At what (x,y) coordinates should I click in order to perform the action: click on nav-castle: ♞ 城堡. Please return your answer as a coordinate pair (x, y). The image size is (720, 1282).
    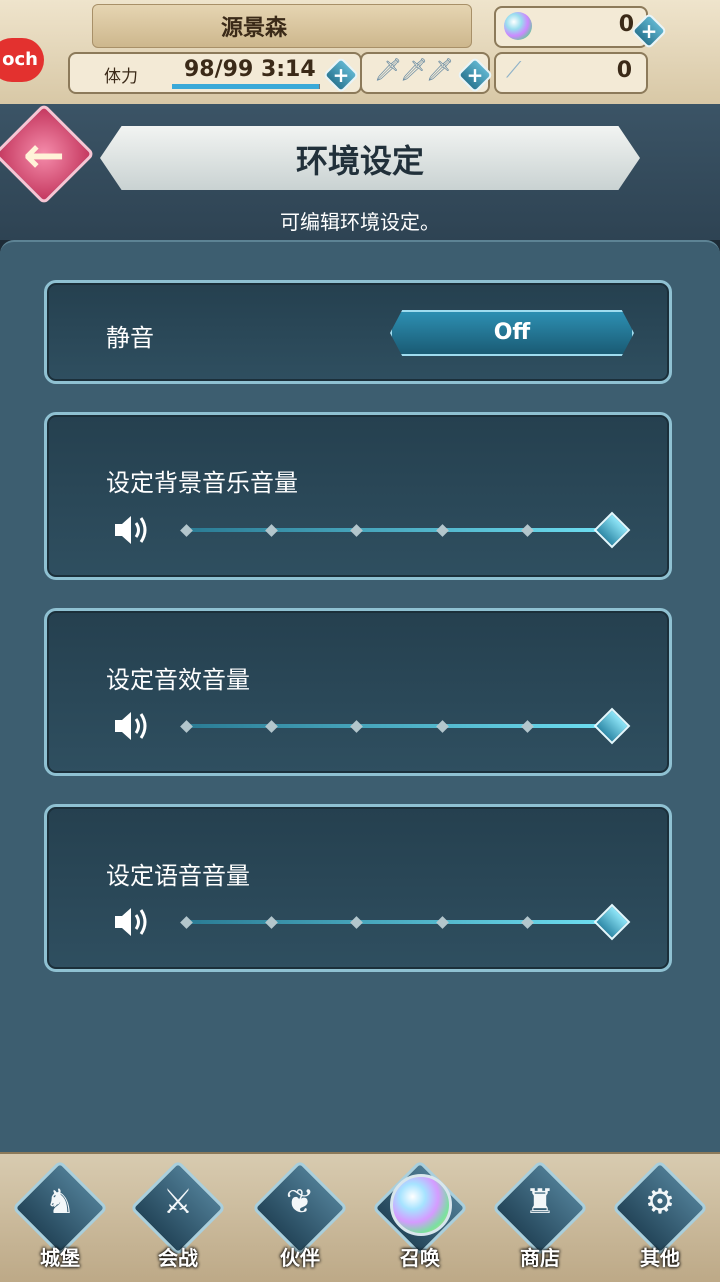
    Looking at the image, I should click on (60, 1218).